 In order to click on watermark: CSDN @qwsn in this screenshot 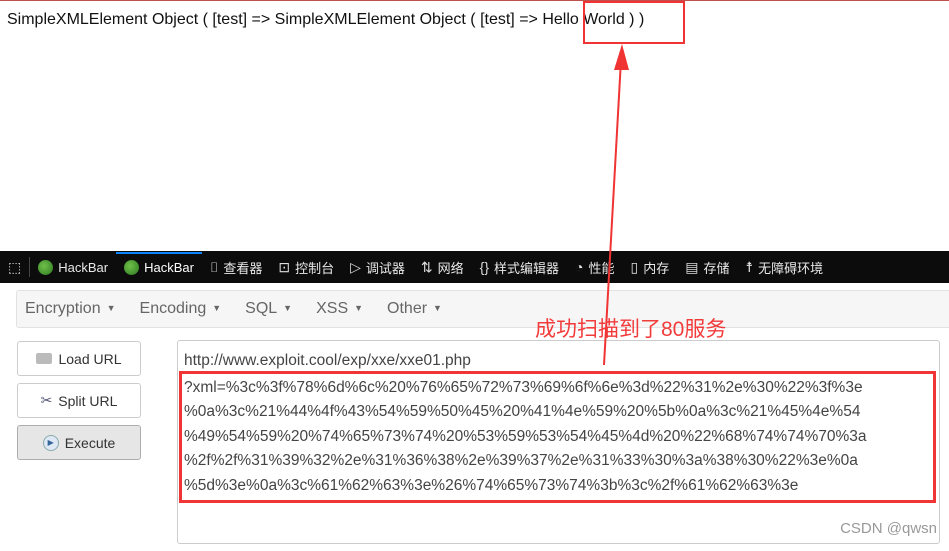, I will do `click(888, 528)`.